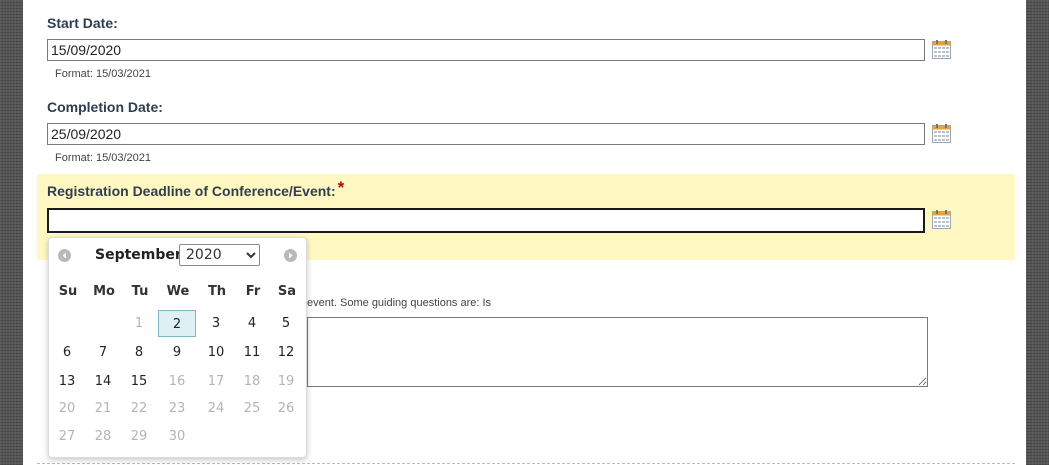 Image resolution: width=1049 pixels, height=465 pixels. What do you see at coordinates (216, 408) in the screenshot?
I see `calendar-day: 24` at bounding box center [216, 408].